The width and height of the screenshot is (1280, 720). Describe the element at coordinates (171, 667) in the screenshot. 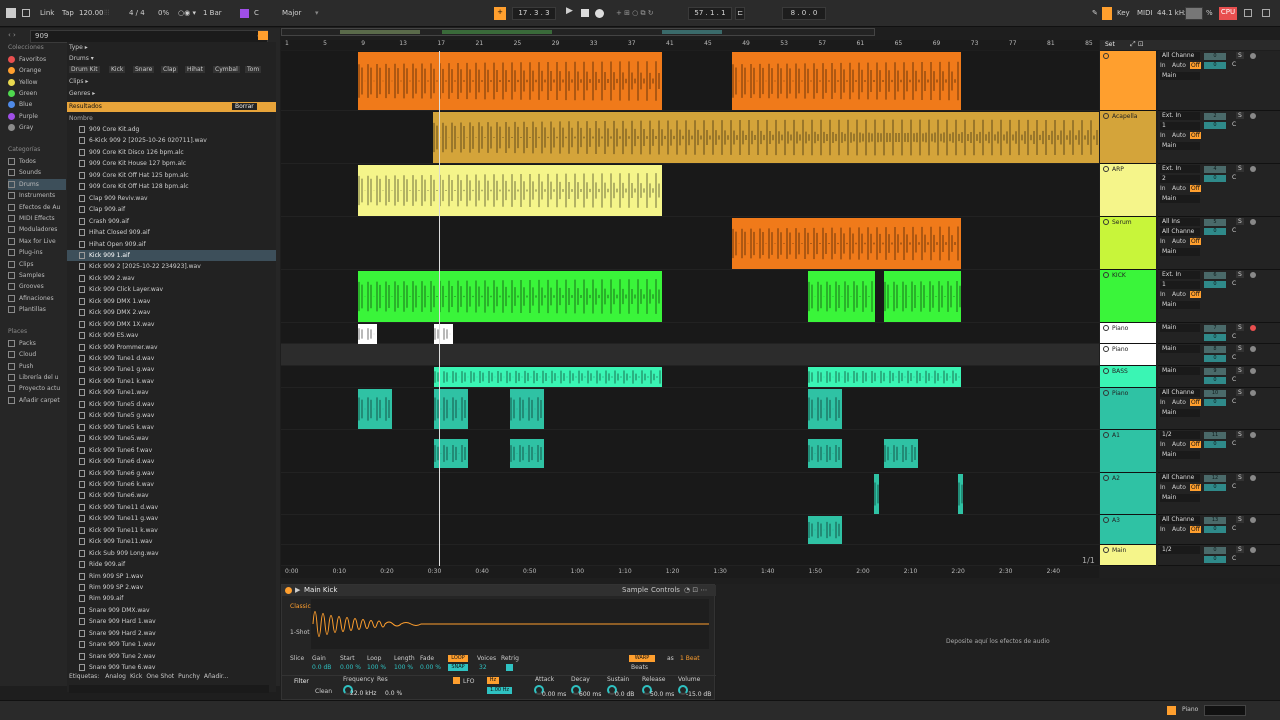

I see `file-item: Snare 909 Tune 6.wav` at that location.